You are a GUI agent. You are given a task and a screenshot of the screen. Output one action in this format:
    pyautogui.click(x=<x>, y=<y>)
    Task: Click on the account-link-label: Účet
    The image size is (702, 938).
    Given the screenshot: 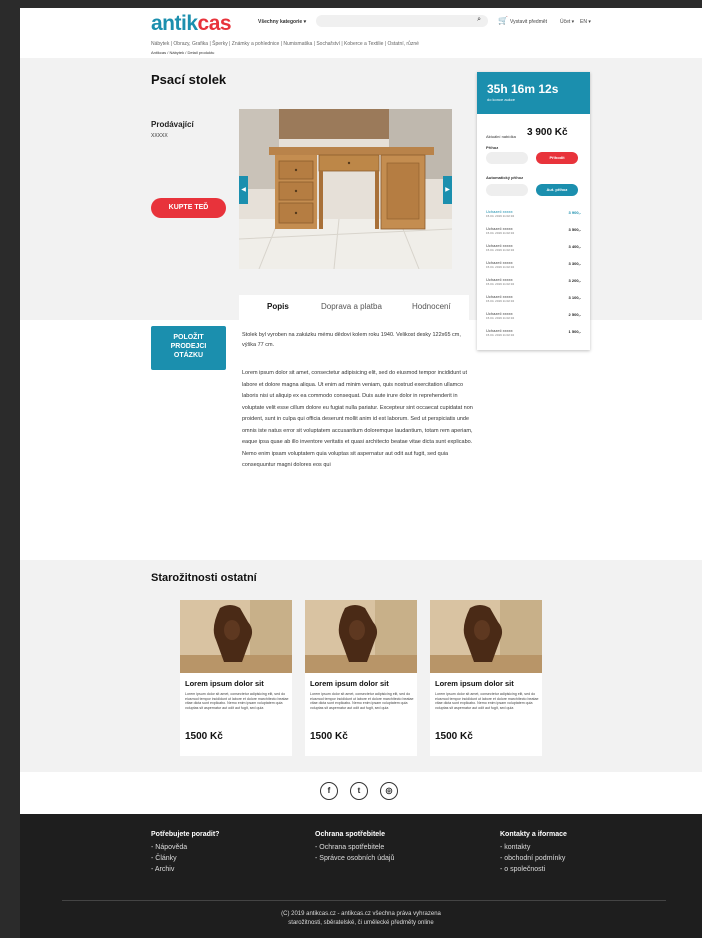 What is the action you would take?
    pyautogui.click(x=565, y=22)
    